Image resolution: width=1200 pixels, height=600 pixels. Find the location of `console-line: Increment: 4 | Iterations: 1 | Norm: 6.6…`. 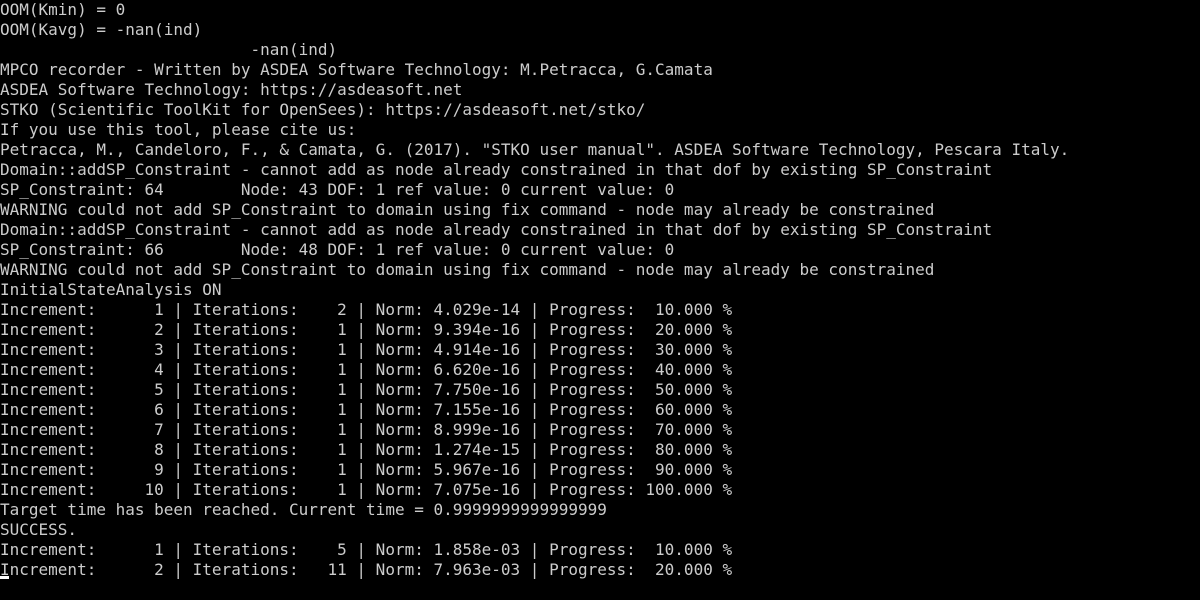

console-line: Increment: 4 | Iterations: 1 | Norm: 6.6… is located at coordinates (366, 369).